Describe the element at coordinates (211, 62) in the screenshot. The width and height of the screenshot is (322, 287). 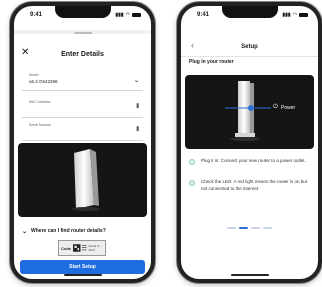
I see `section-title: Plug in your router` at that location.